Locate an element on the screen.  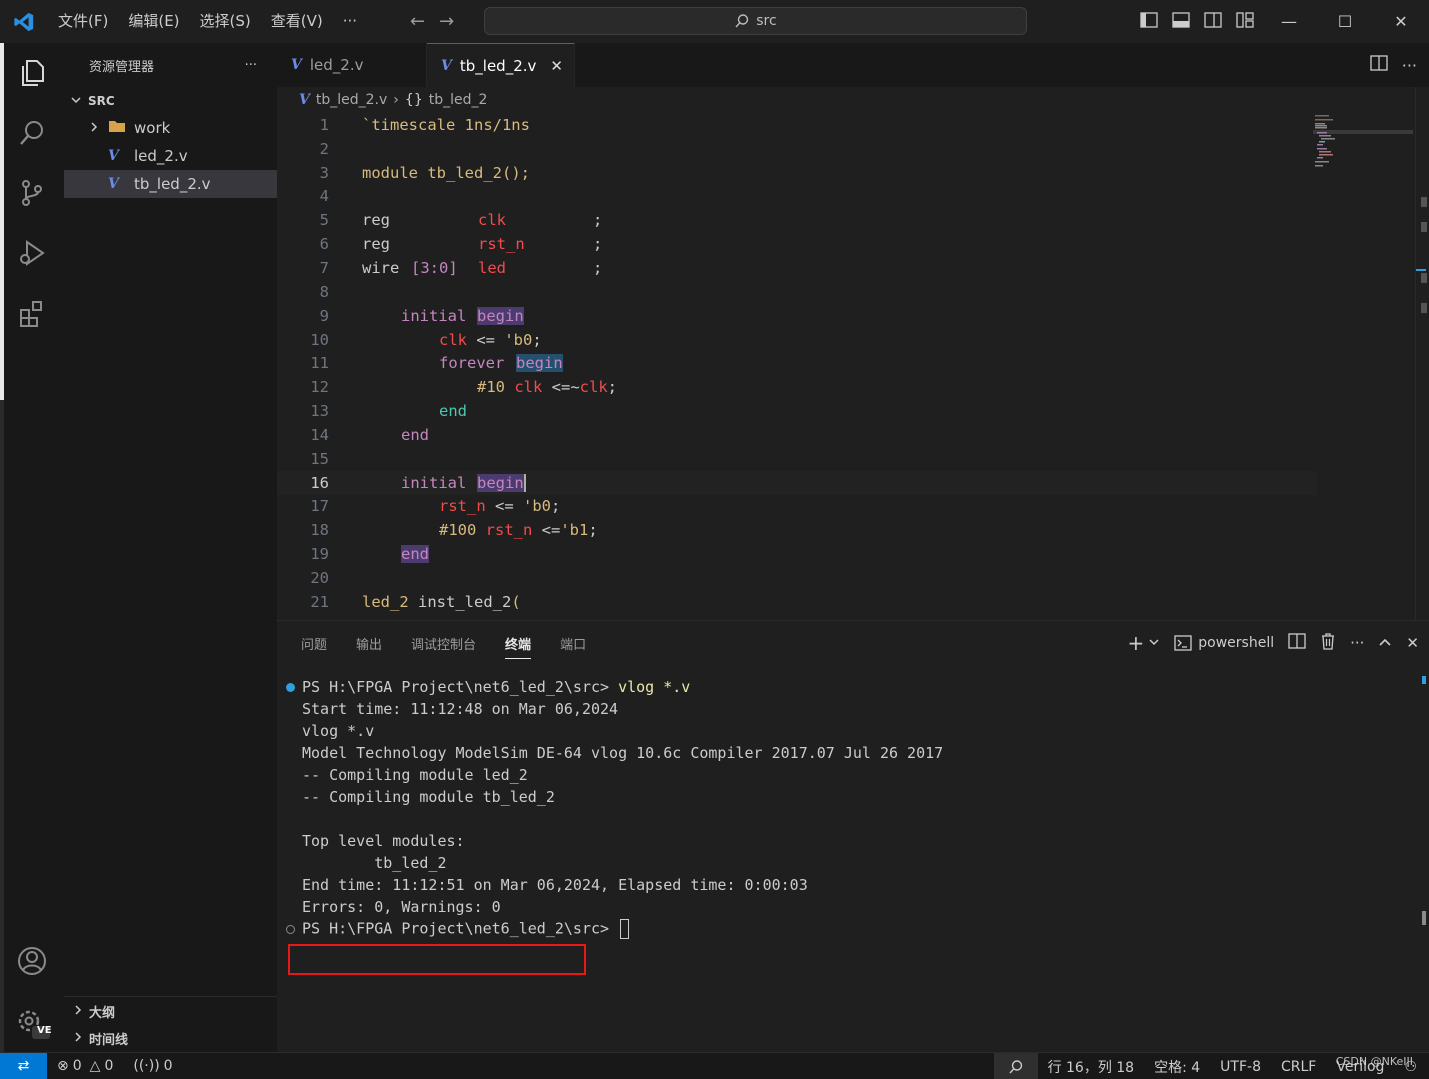
tab-terminal: 终端 is located at coordinates (518, 643).